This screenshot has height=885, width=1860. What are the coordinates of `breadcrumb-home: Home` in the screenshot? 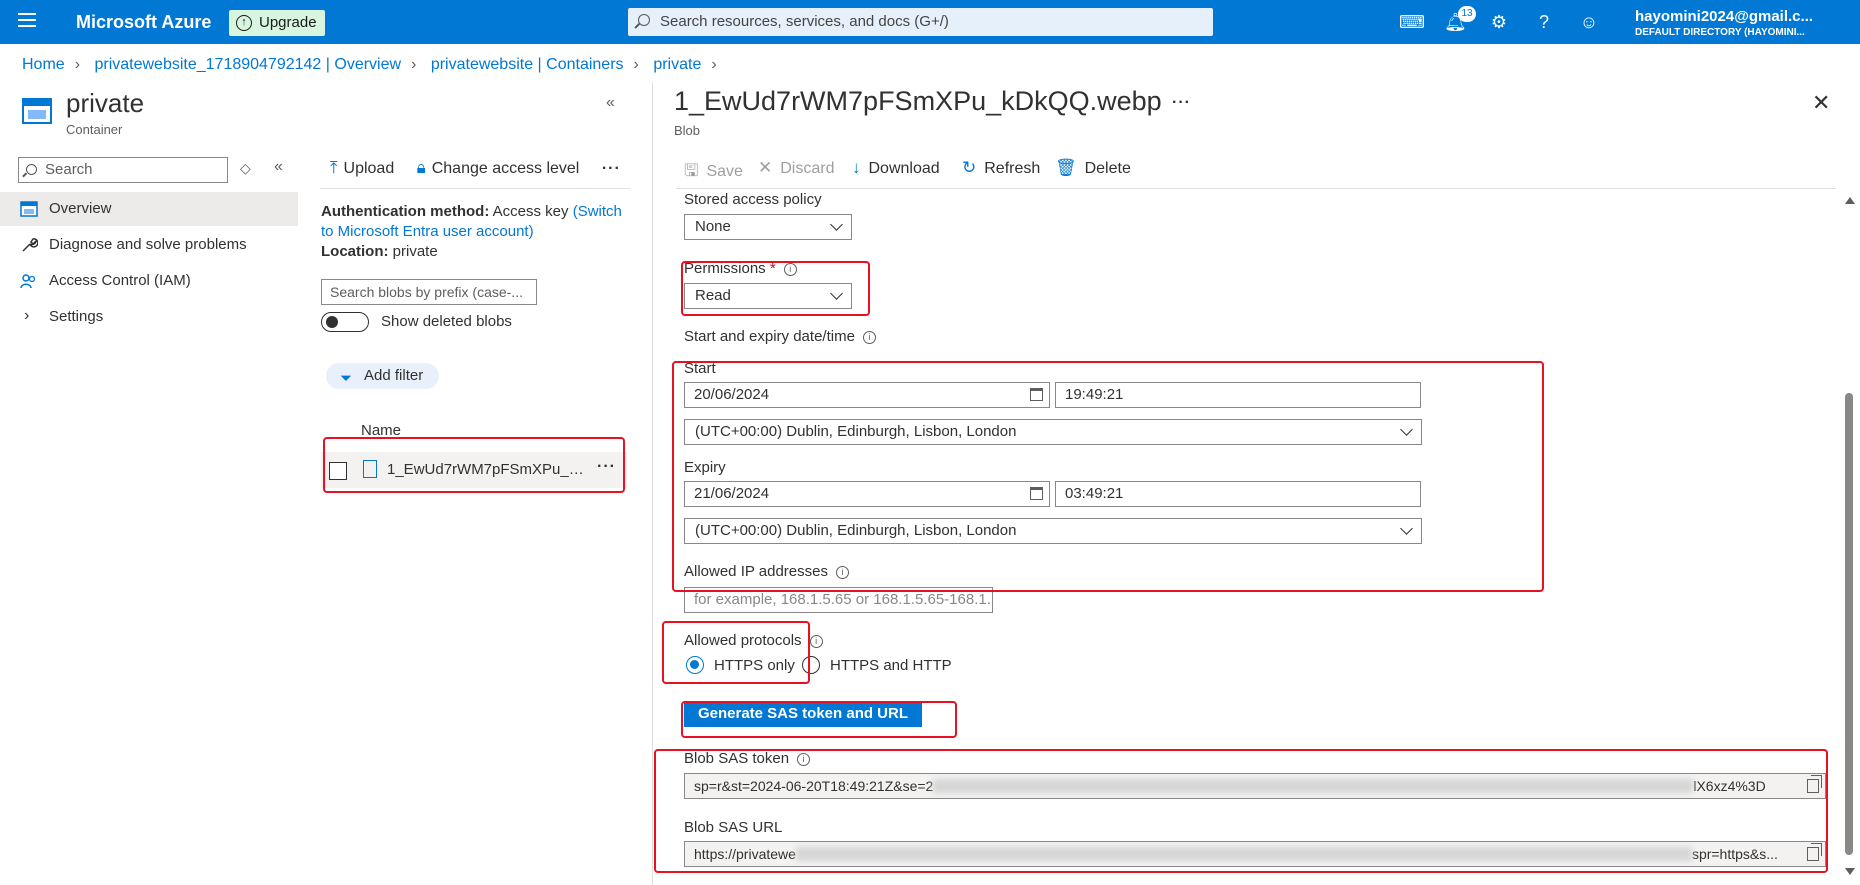 It's located at (43, 64).